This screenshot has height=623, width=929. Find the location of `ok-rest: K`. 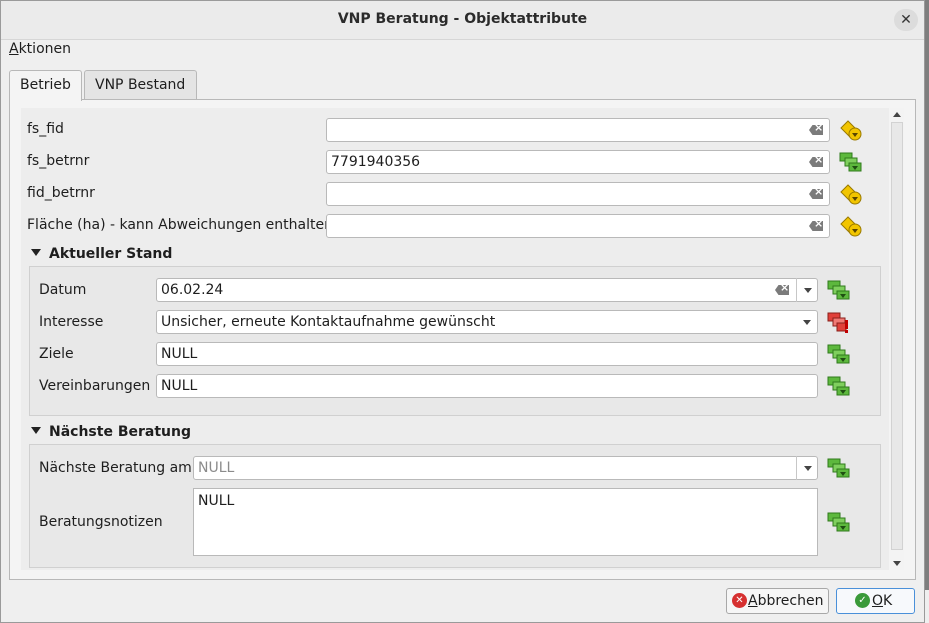

ok-rest: K is located at coordinates (888, 601).